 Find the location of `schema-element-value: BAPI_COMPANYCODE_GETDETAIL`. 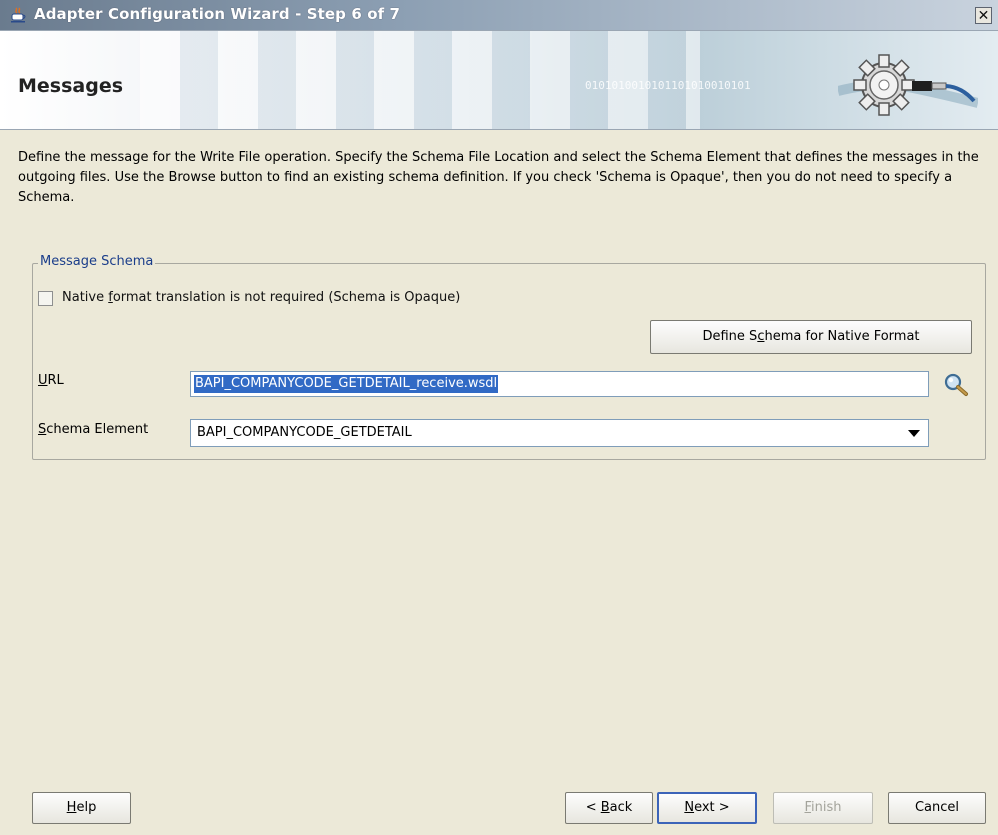

schema-element-value: BAPI_COMPANYCODE_GETDETAIL is located at coordinates (304, 432).